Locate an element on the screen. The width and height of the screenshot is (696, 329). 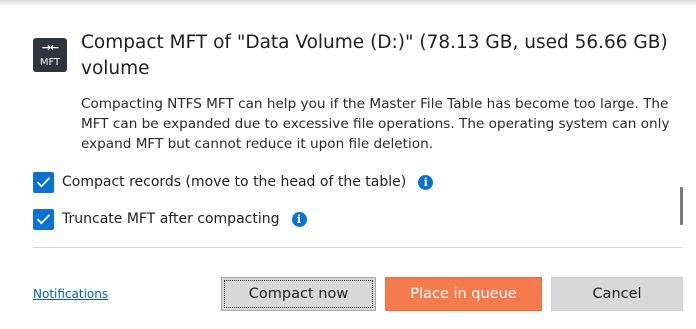
compact-records-checkbox is located at coordinates (43, 182).